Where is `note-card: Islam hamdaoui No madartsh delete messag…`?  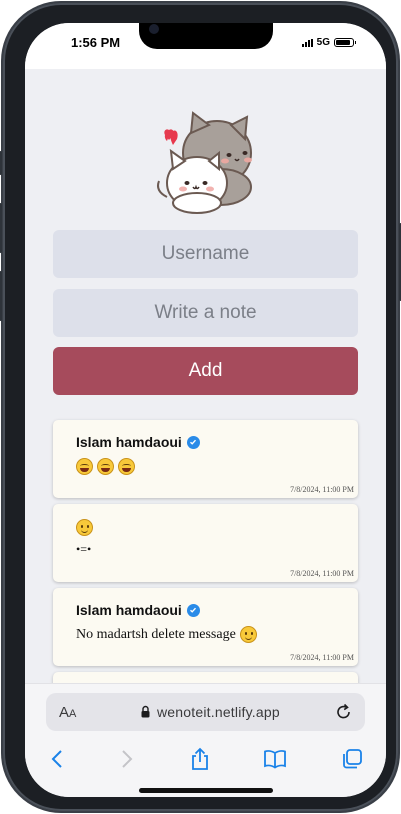 note-card: Islam hamdaoui No madartsh delete messag… is located at coordinates (205, 627).